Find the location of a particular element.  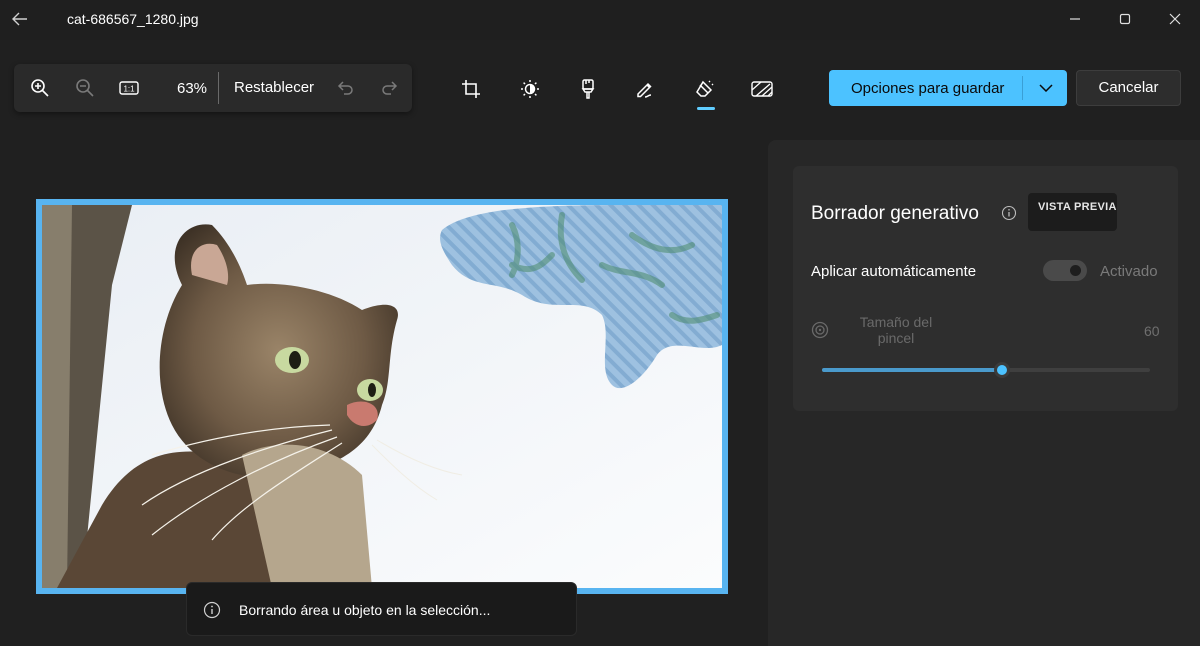

background-blur-icon is located at coordinates (762, 89).